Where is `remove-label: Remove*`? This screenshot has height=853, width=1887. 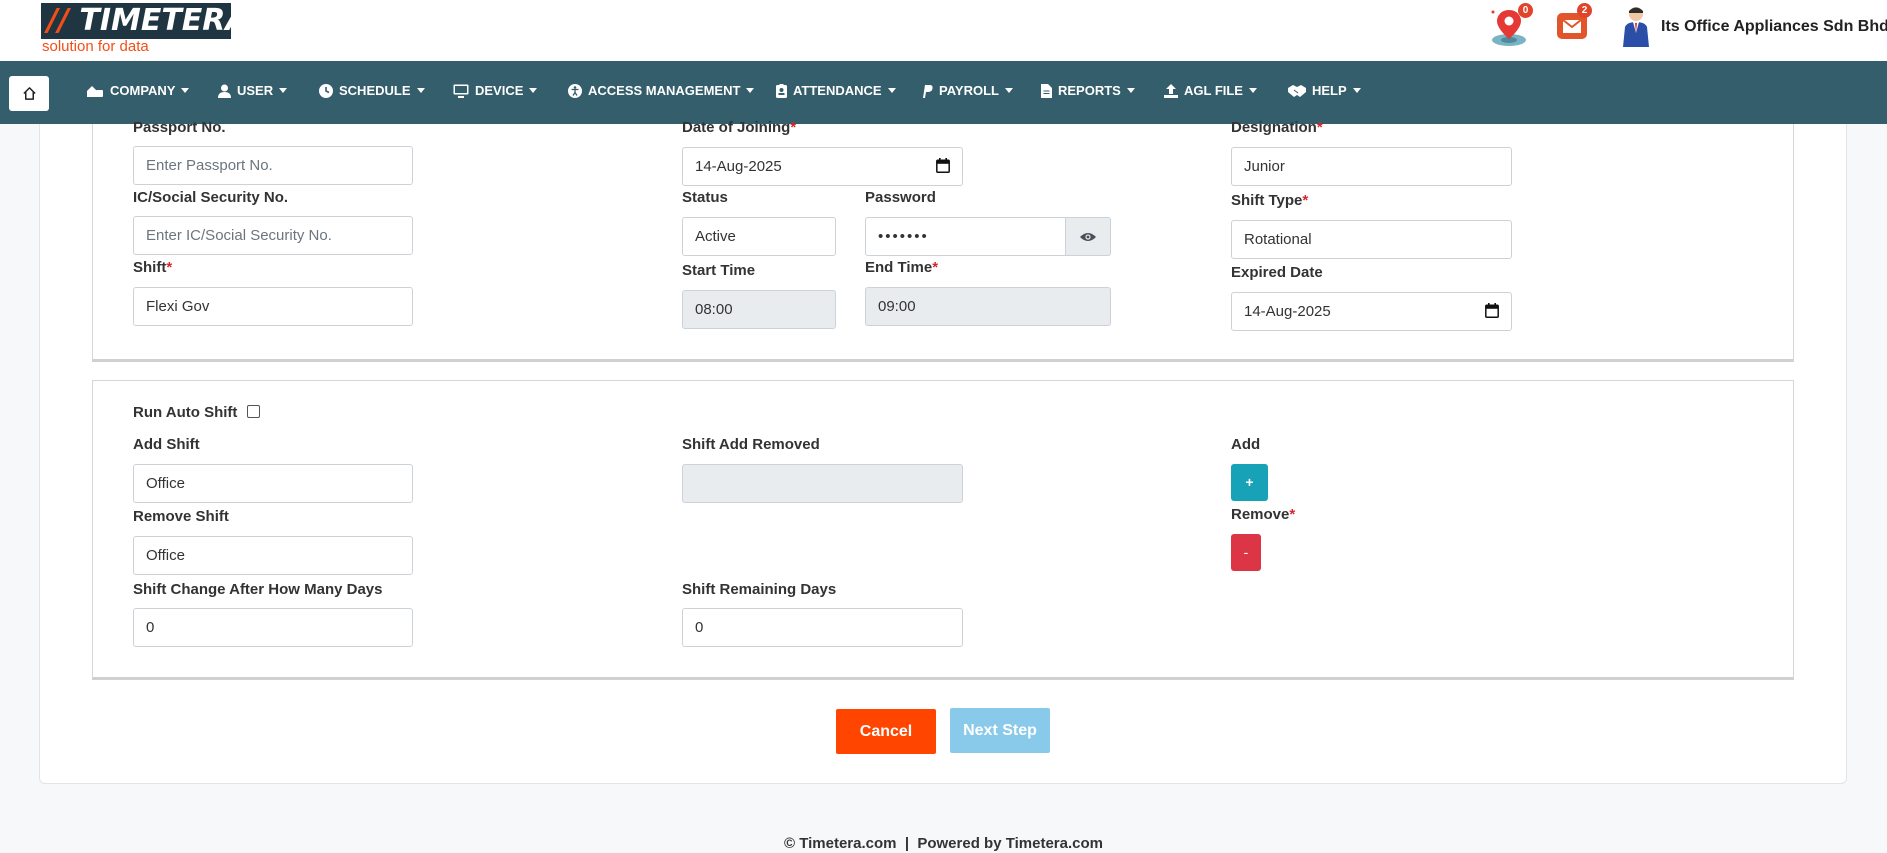
remove-label: Remove* is located at coordinates (1263, 514).